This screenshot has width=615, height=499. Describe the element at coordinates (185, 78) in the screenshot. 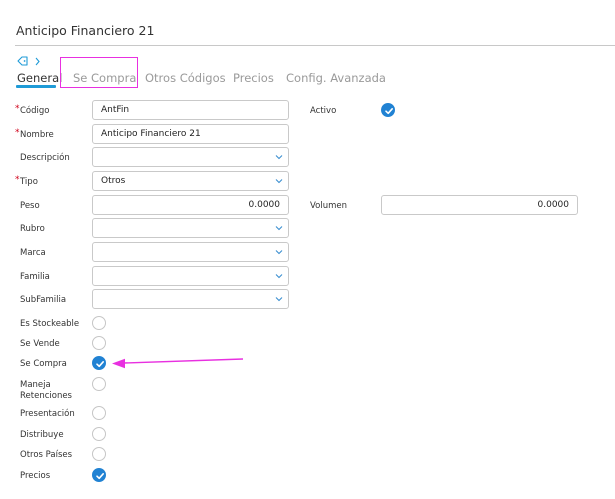

I see `tab-otros-codigos: Otros Códigos` at that location.